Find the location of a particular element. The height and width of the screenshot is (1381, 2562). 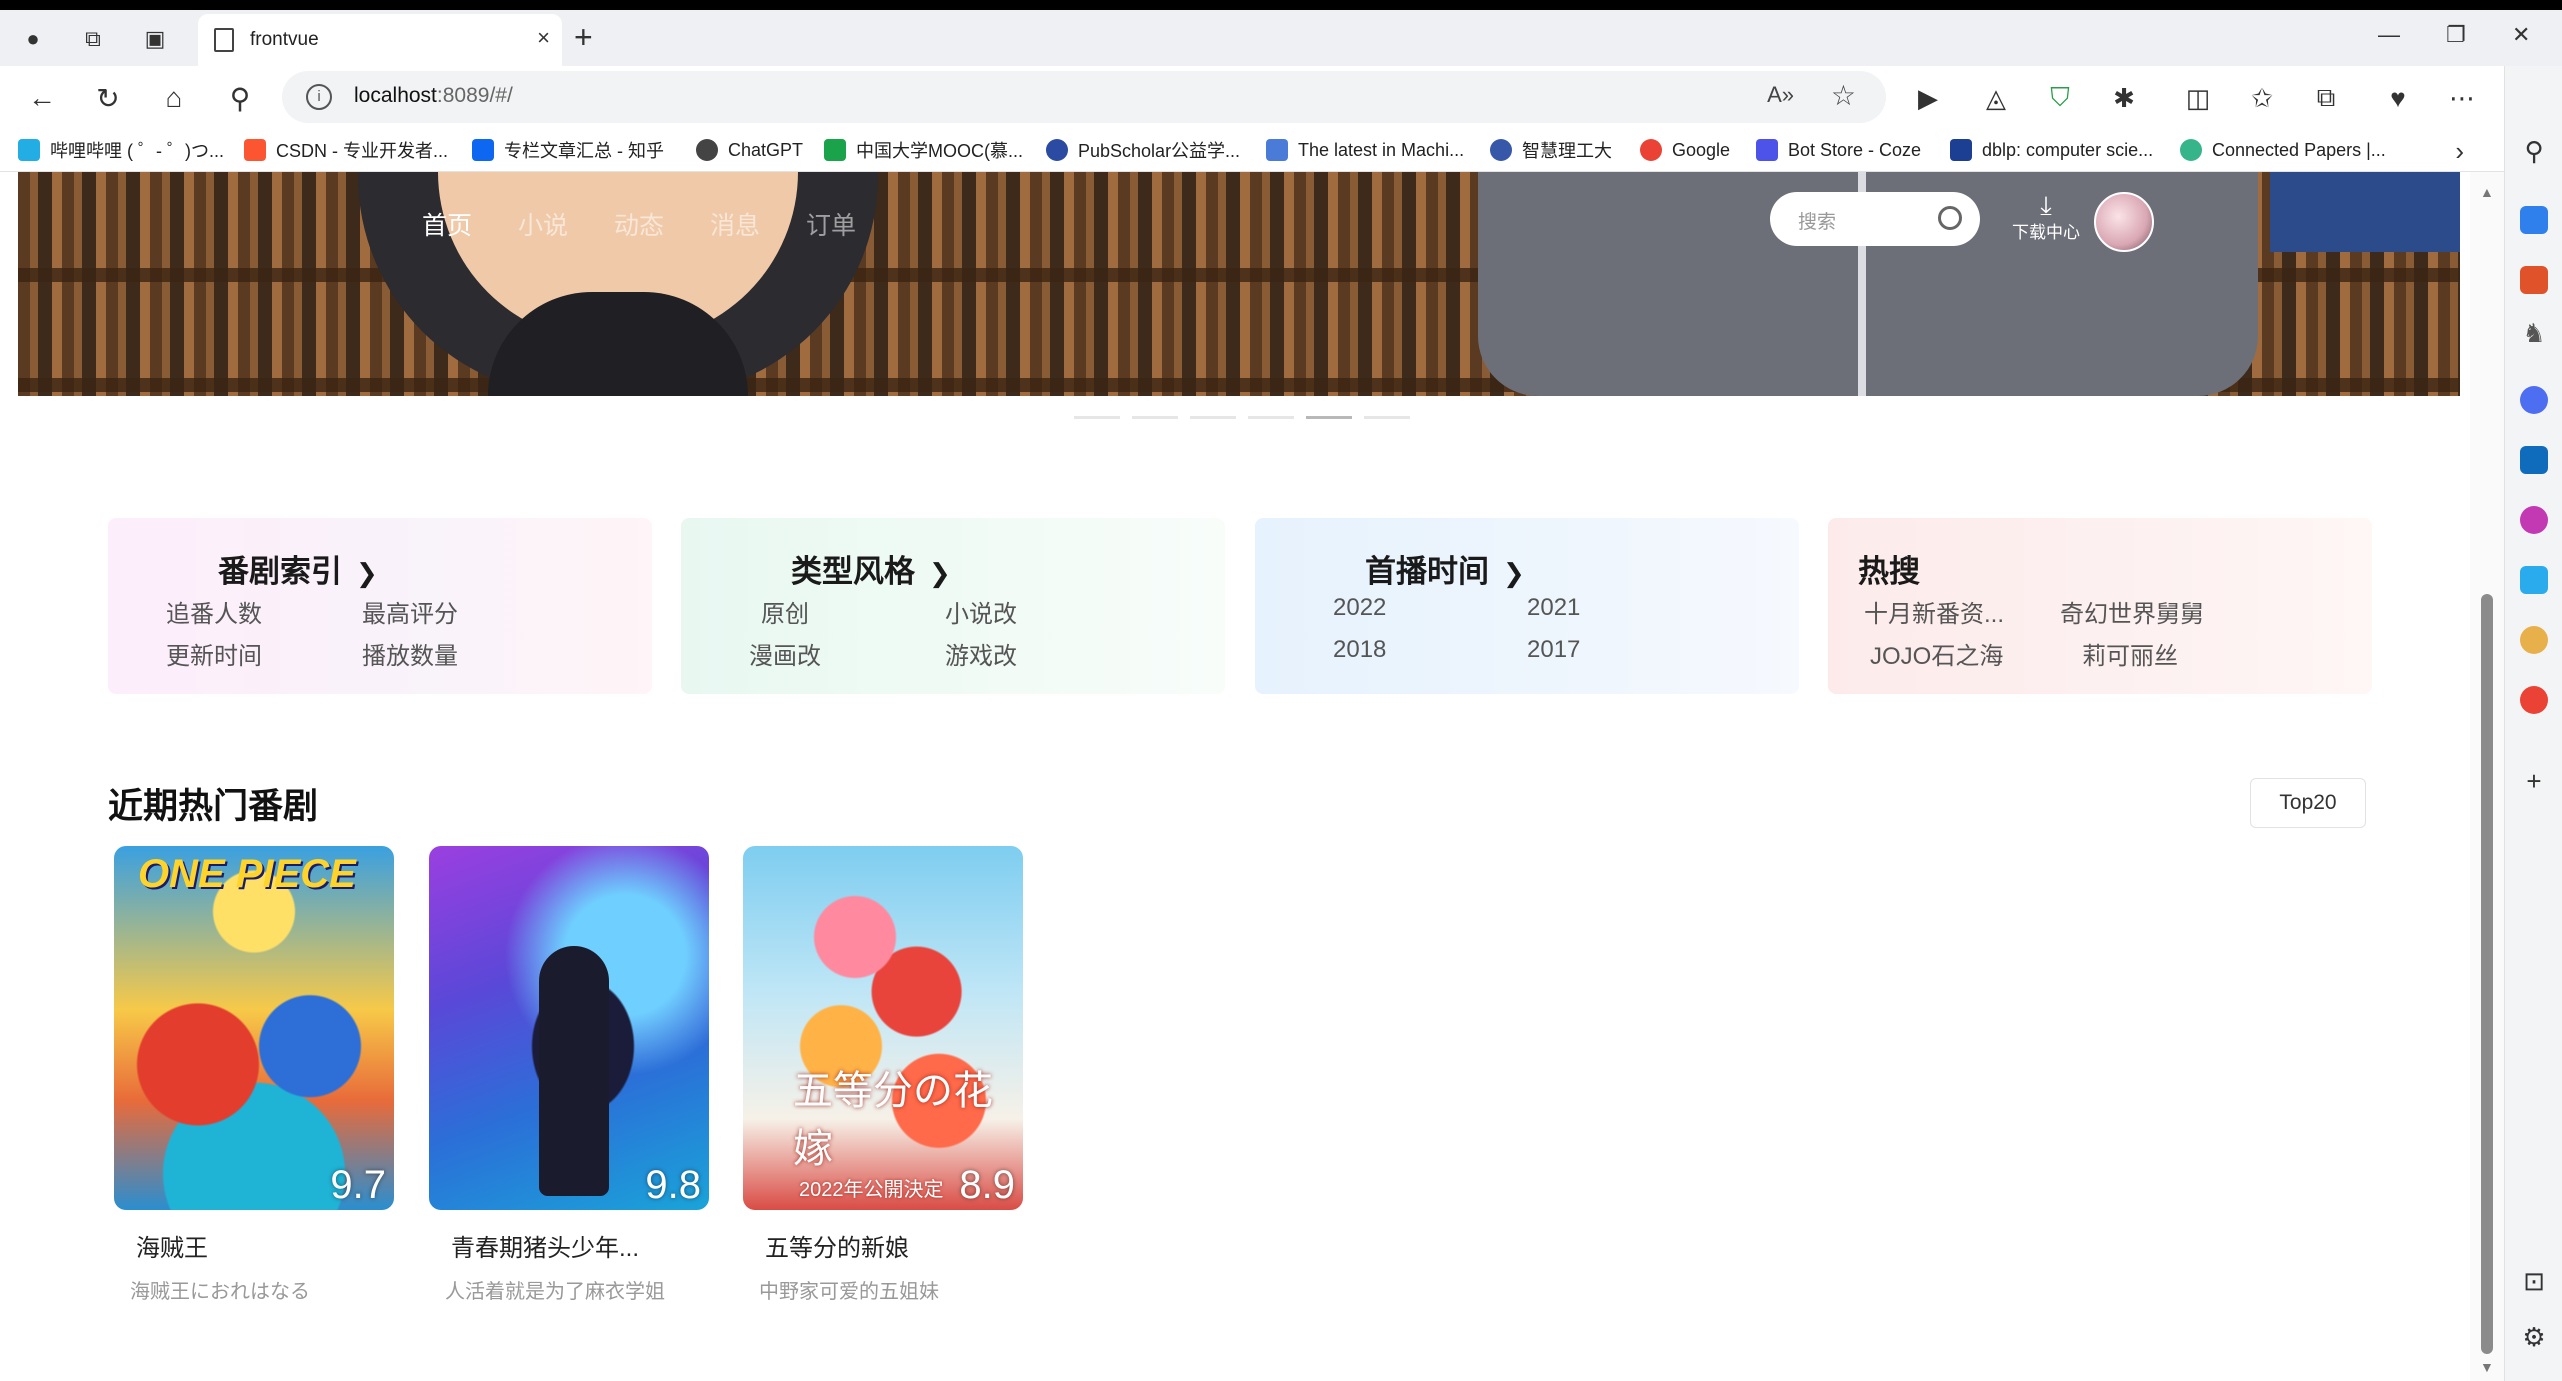

games-icon: ♞ is located at coordinates (2534, 333).